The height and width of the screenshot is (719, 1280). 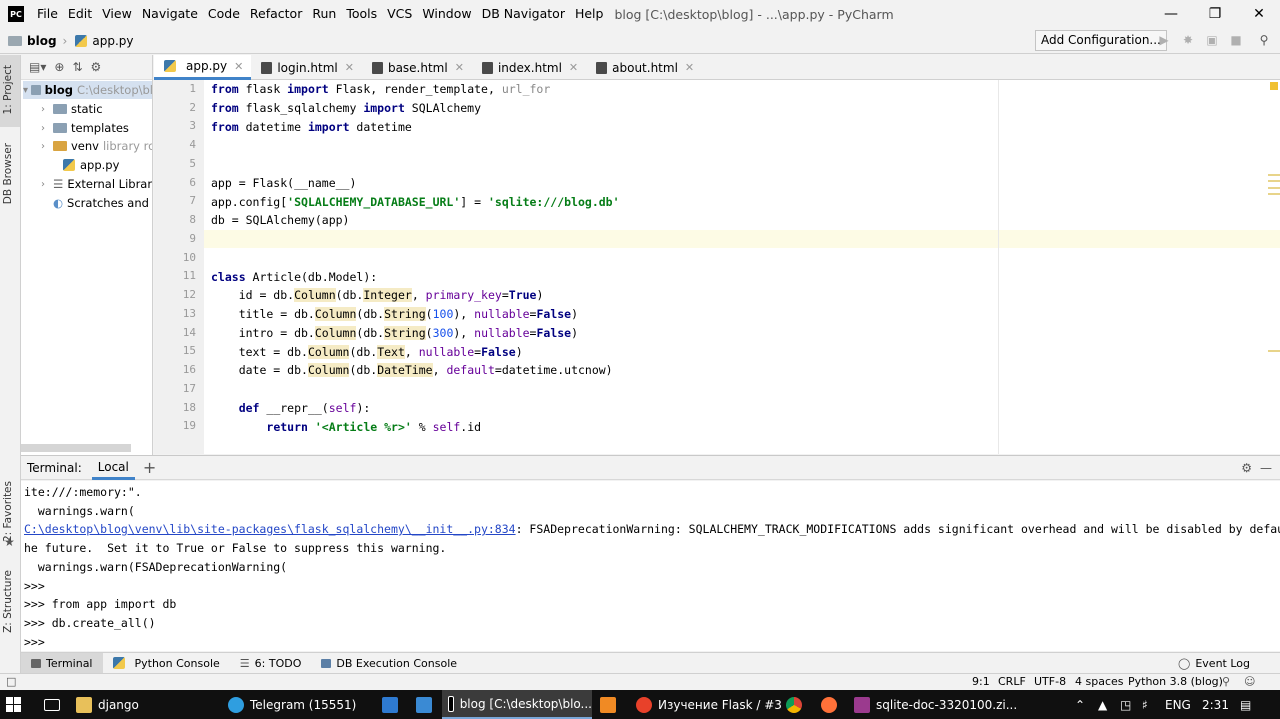 I want to click on stop-icon: ■, so click(x=1236, y=40).